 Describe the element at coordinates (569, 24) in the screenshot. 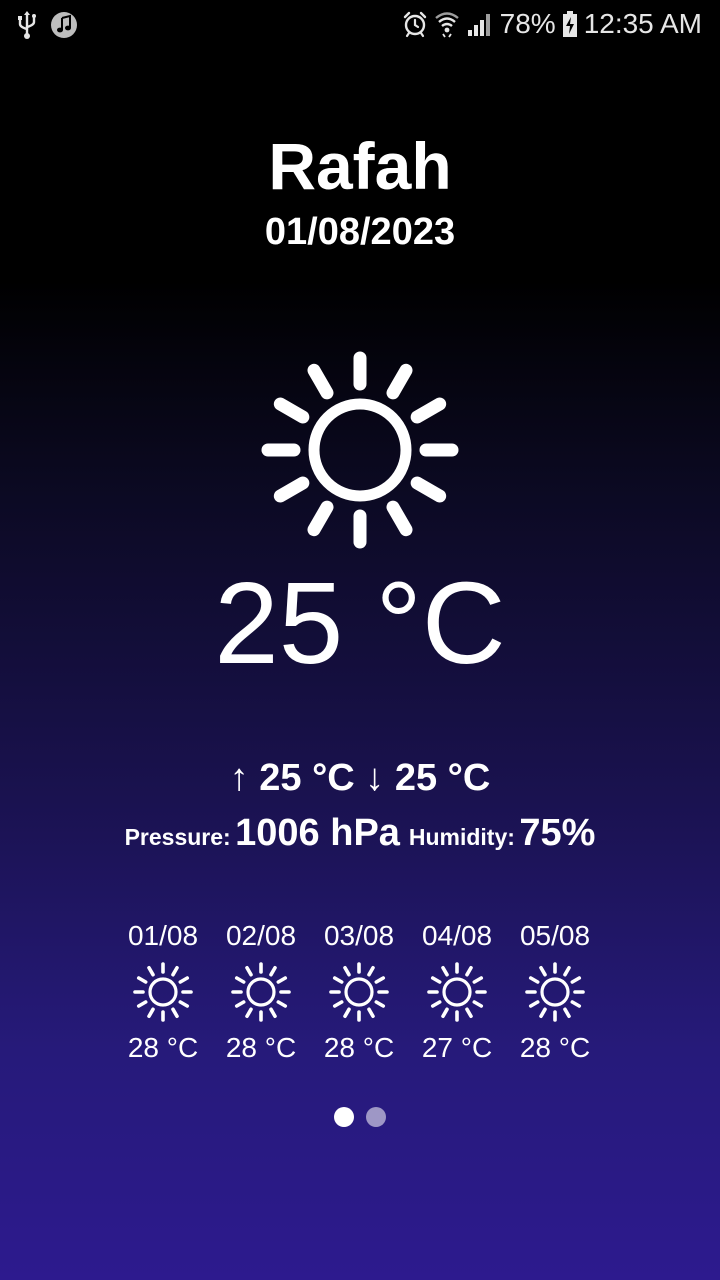

I see `battery-charging-icon` at that location.